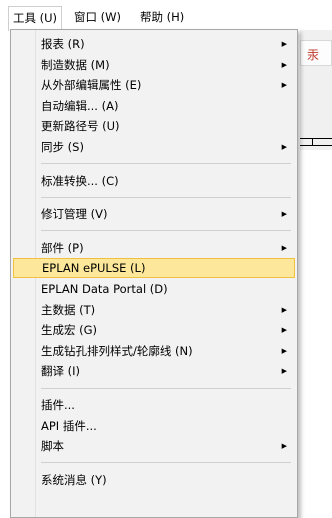 Image resolution: width=332 pixels, height=518 pixels. I want to click on menu-item: 生成宏 (G) ▶, so click(154, 330).